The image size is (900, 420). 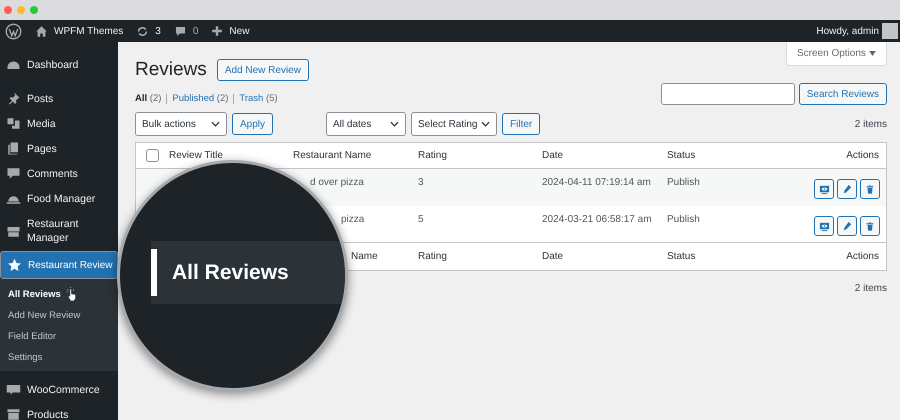 I want to click on column-header: Status, so click(x=681, y=155).